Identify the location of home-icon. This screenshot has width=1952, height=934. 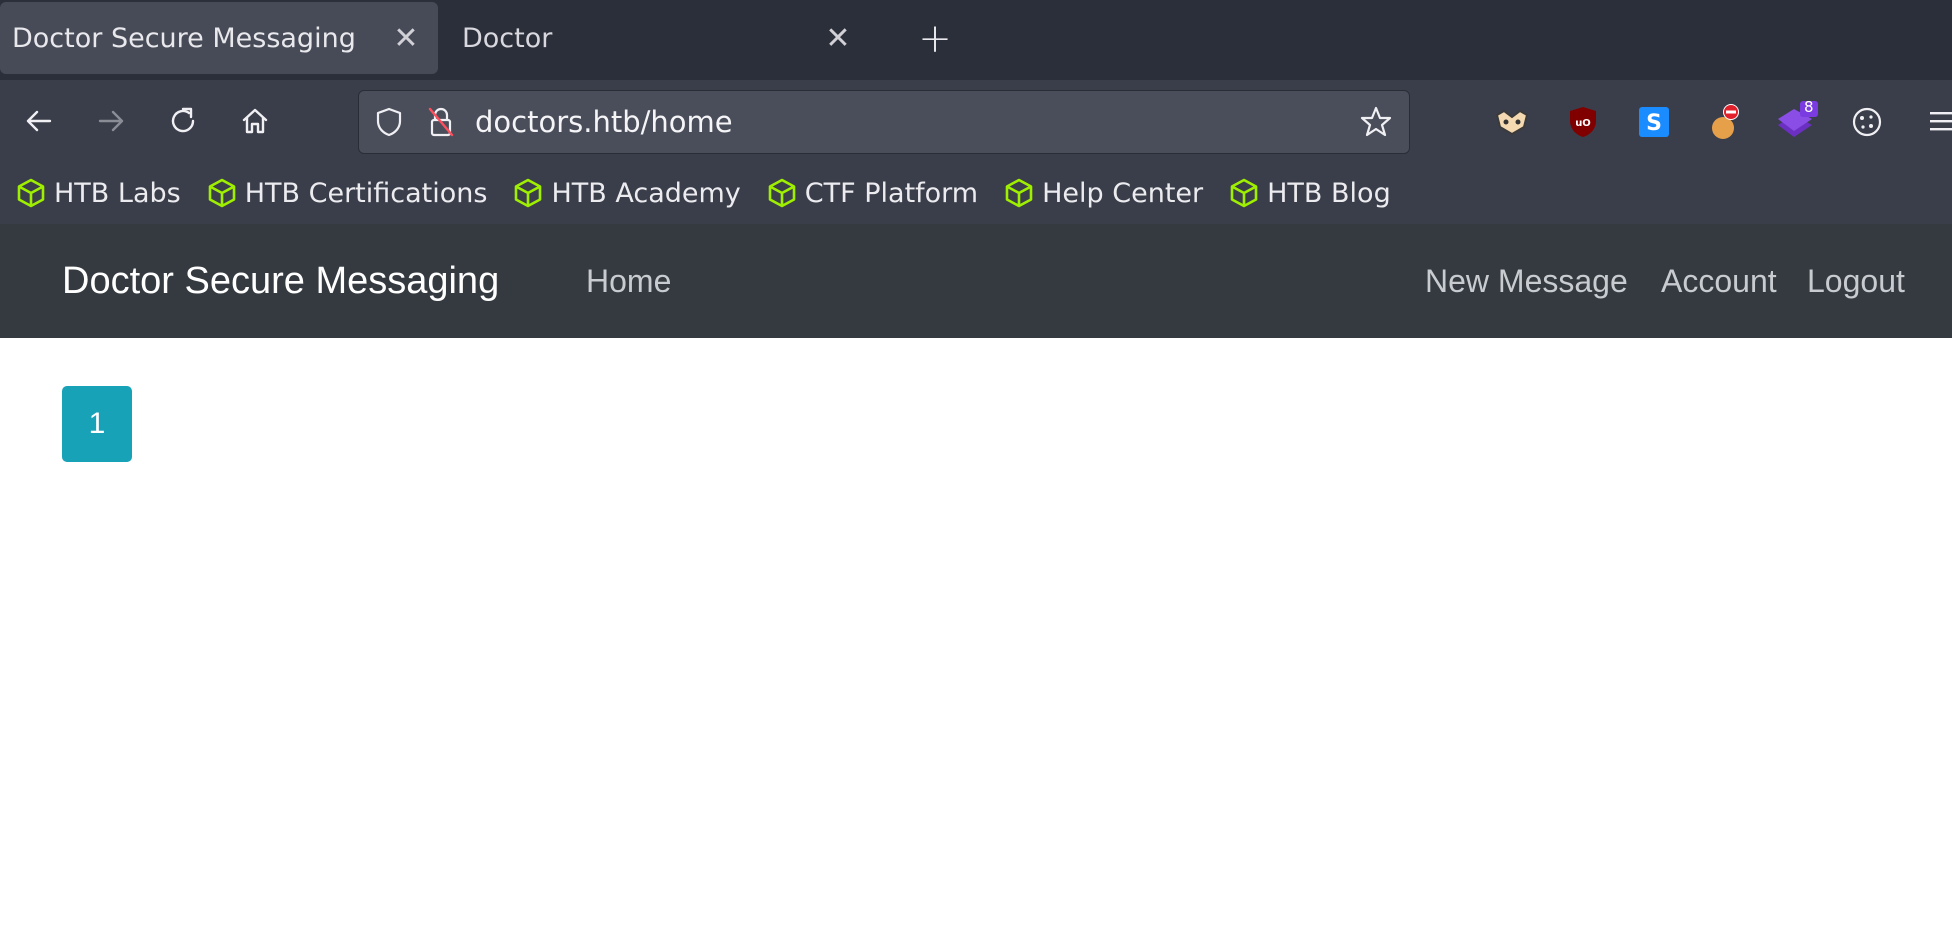
(255, 121).